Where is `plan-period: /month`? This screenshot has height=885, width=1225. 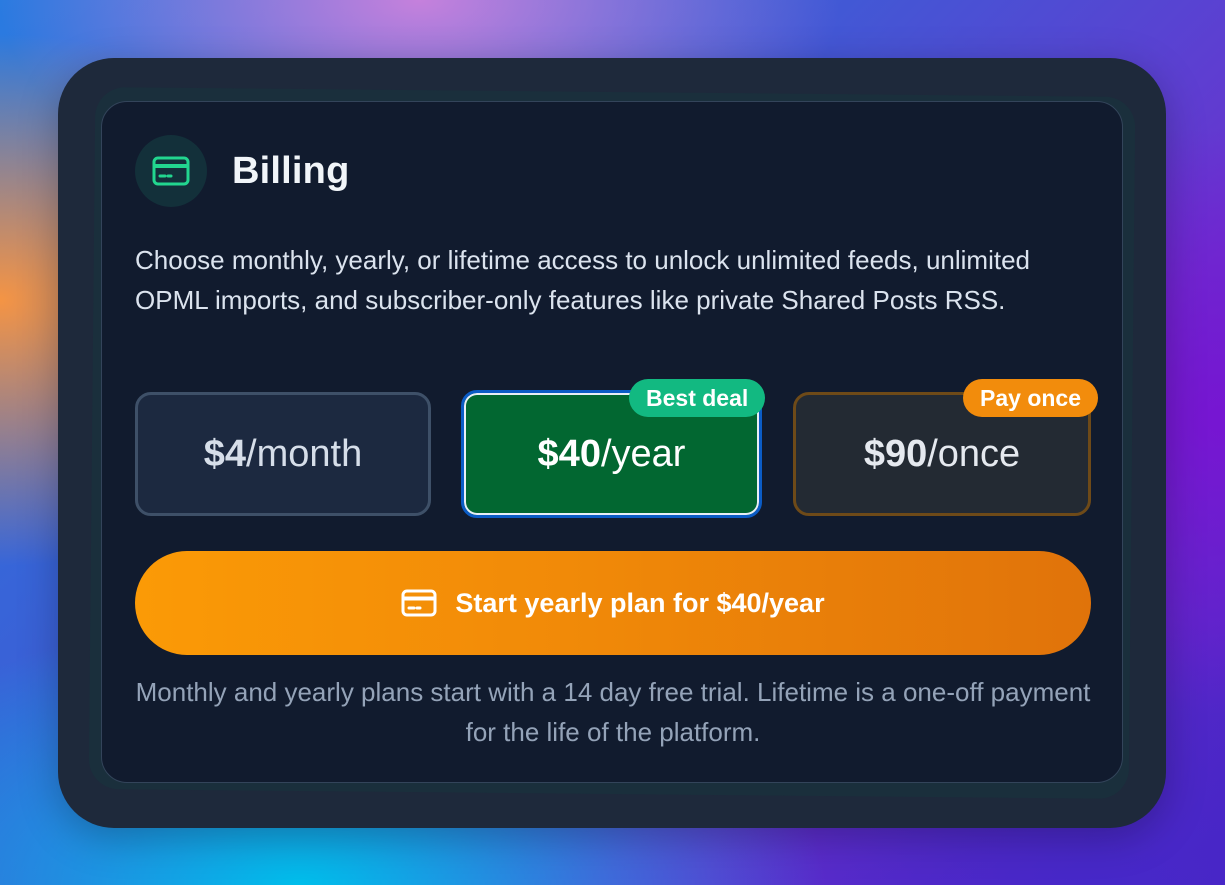
plan-period: /month is located at coordinates (304, 453).